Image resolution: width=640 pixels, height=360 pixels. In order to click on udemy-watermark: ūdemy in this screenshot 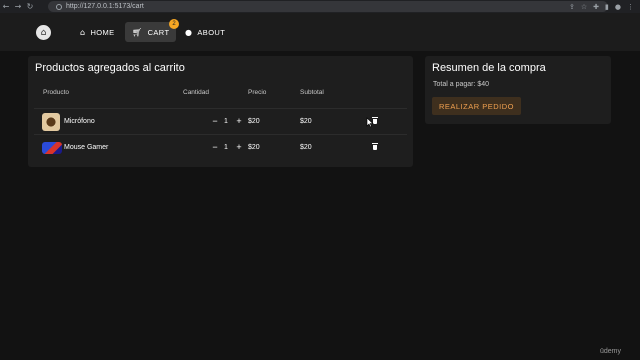, I will do `click(611, 351)`.